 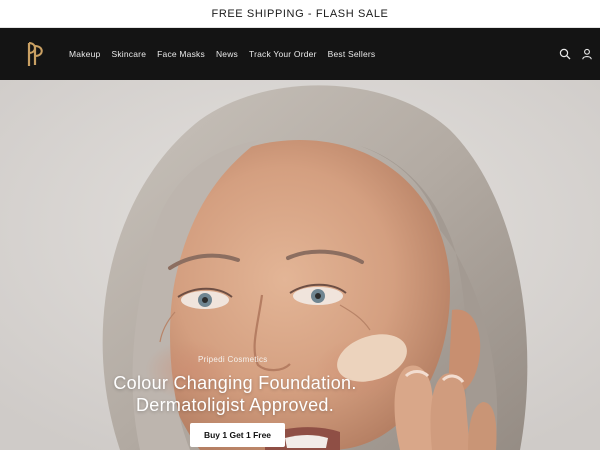 What do you see at coordinates (352, 54) in the screenshot?
I see `nav-item-best-sellers: Best Sellers` at bounding box center [352, 54].